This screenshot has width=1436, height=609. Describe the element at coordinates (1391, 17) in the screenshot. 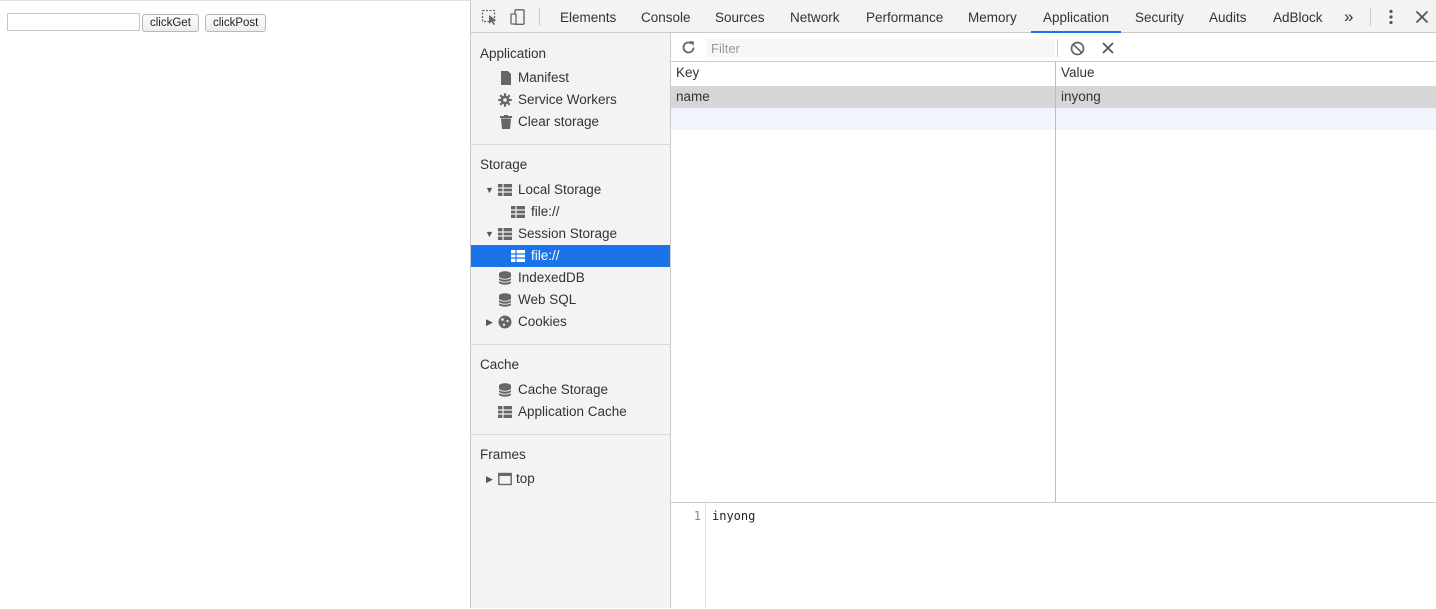

I see `kebab-menu-icon` at that location.